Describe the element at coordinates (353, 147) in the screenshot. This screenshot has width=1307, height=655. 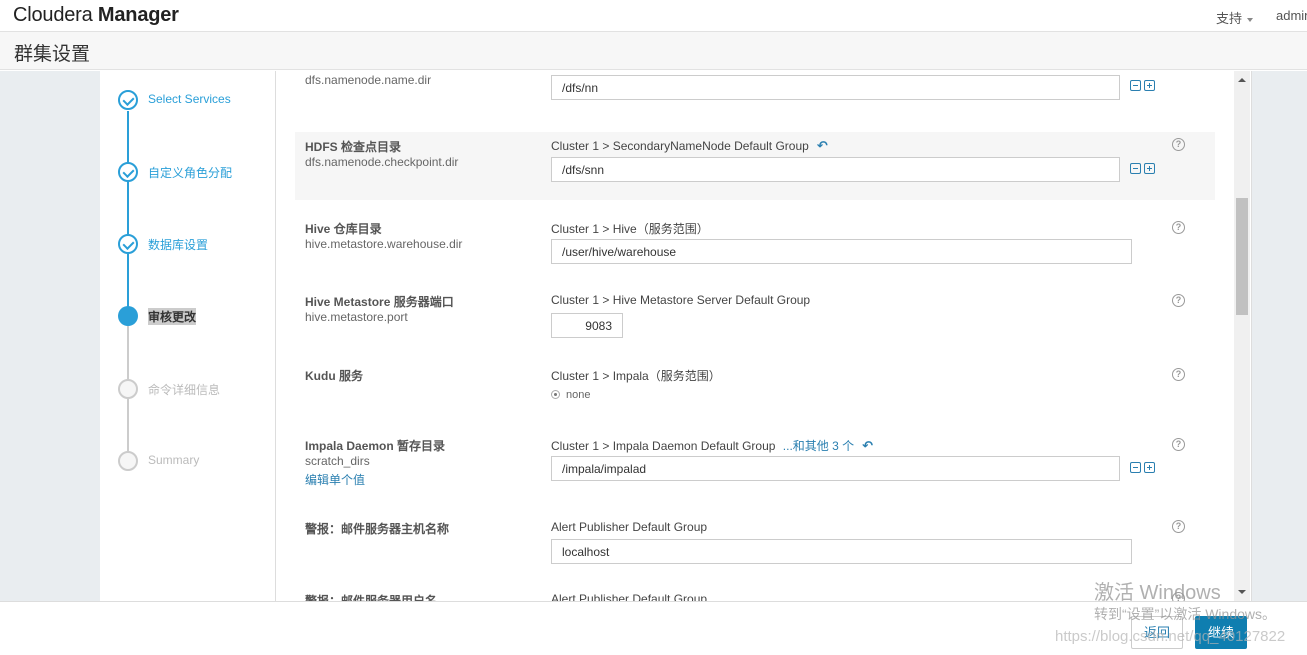
I see `setting-name: HDFS 检查点目录` at that location.